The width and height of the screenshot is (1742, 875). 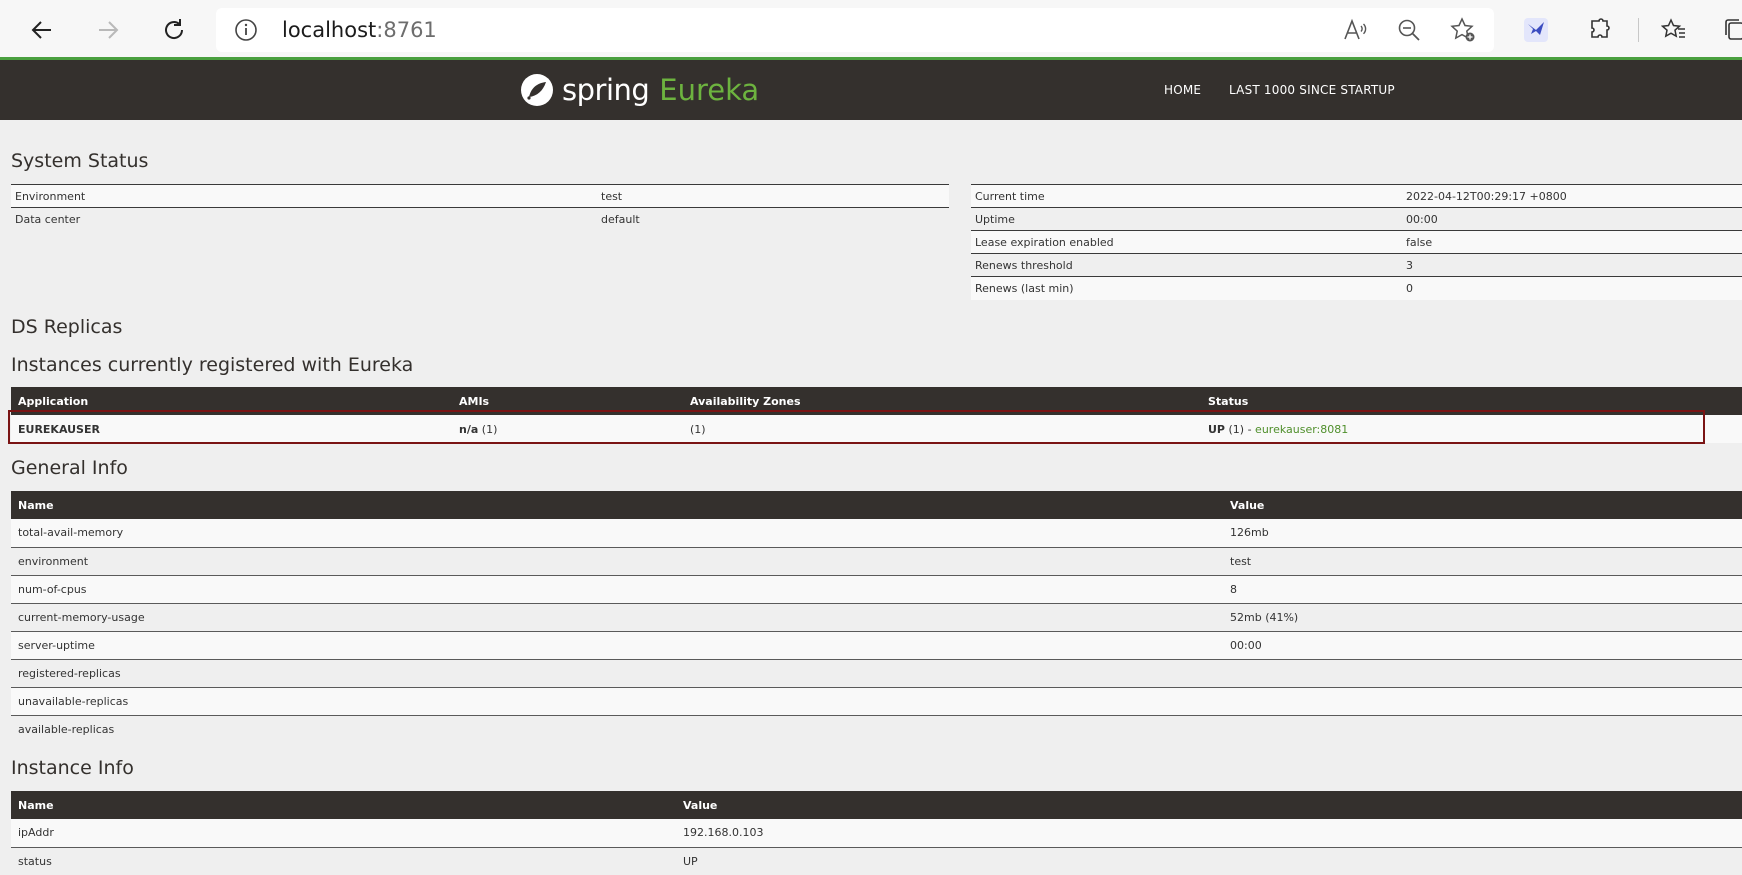 I want to click on spring-eureka-logo: spring Eureka, so click(x=639, y=90).